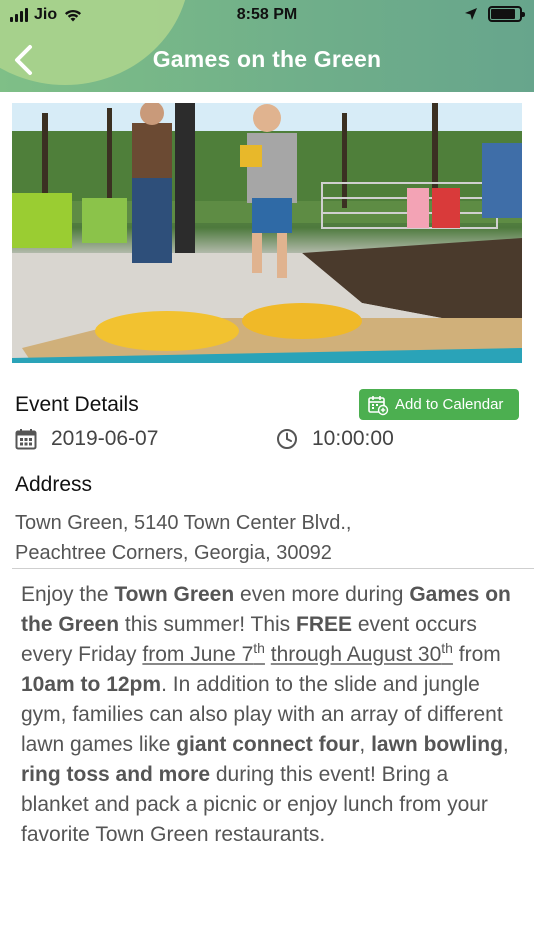 This screenshot has width=534, height=950. What do you see at coordinates (198, 654) in the screenshot?
I see `desc-underline: from June 7` at bounding box center [198, 654].